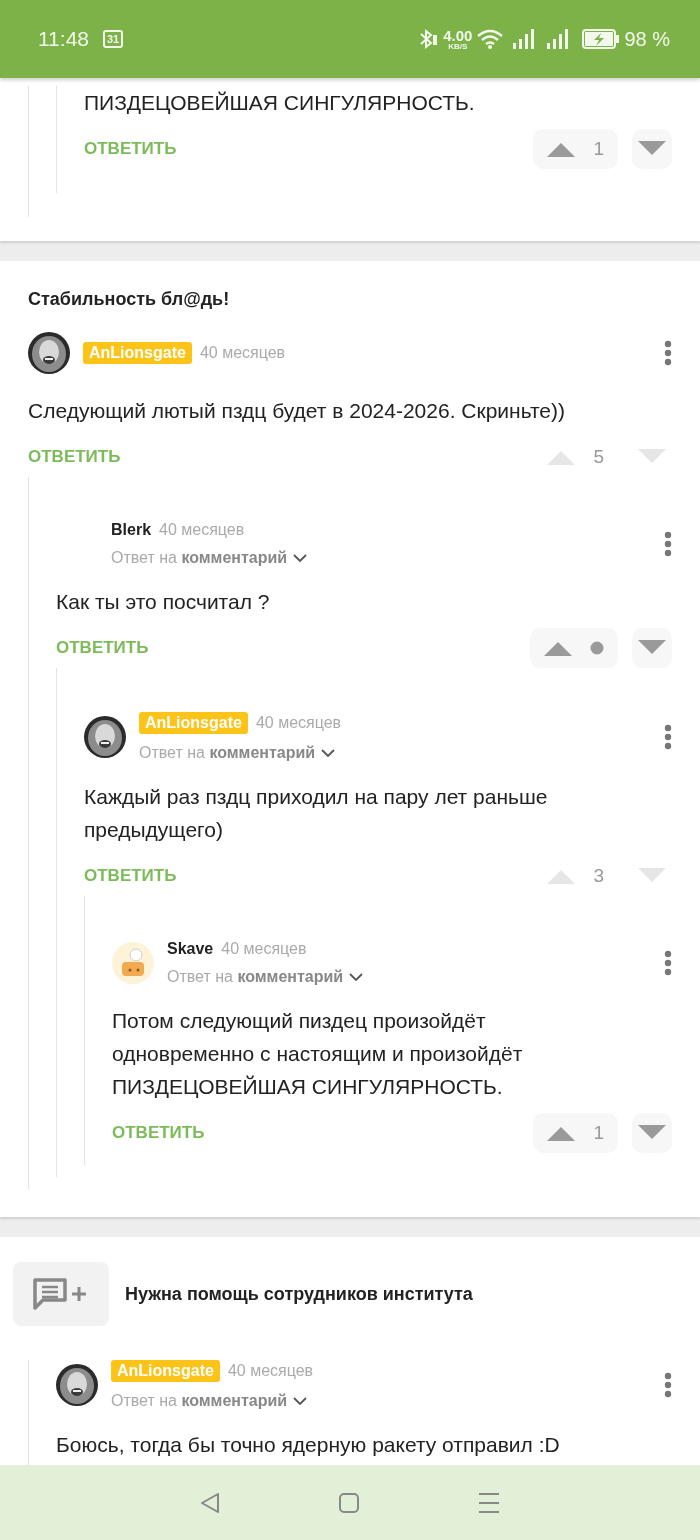 This screenshot has width=700, height=1540. Describe the element at coordinates (458, 39) in the screenshot. I see `network-speed: 4.00 KB/S` at that location.